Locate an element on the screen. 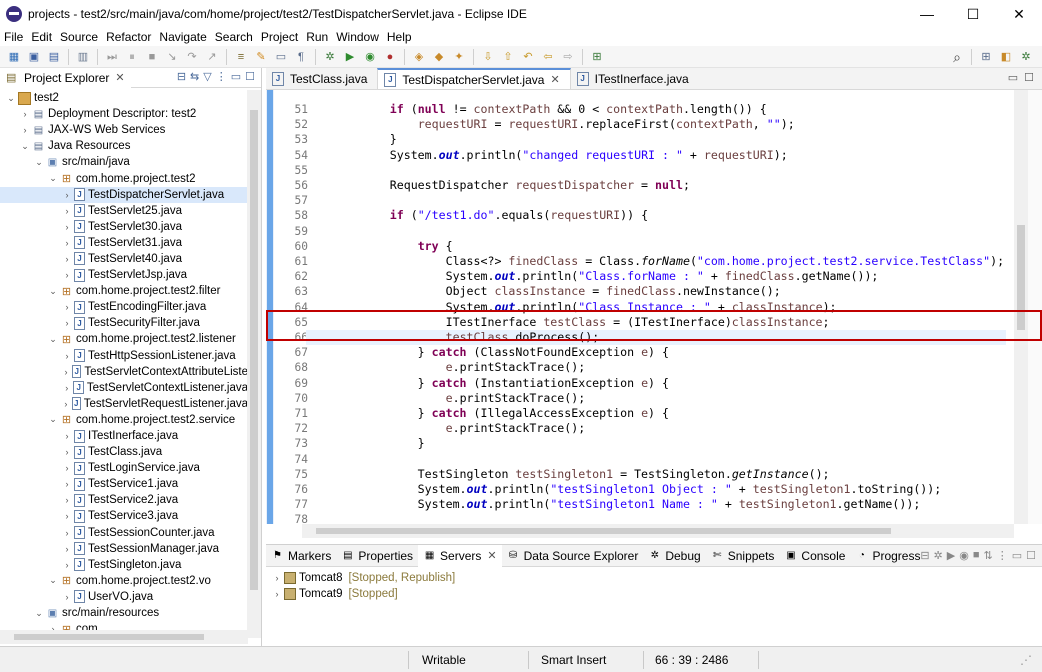  tree-item: › J TestSessionManager.java is located at coordinates (124, 549).